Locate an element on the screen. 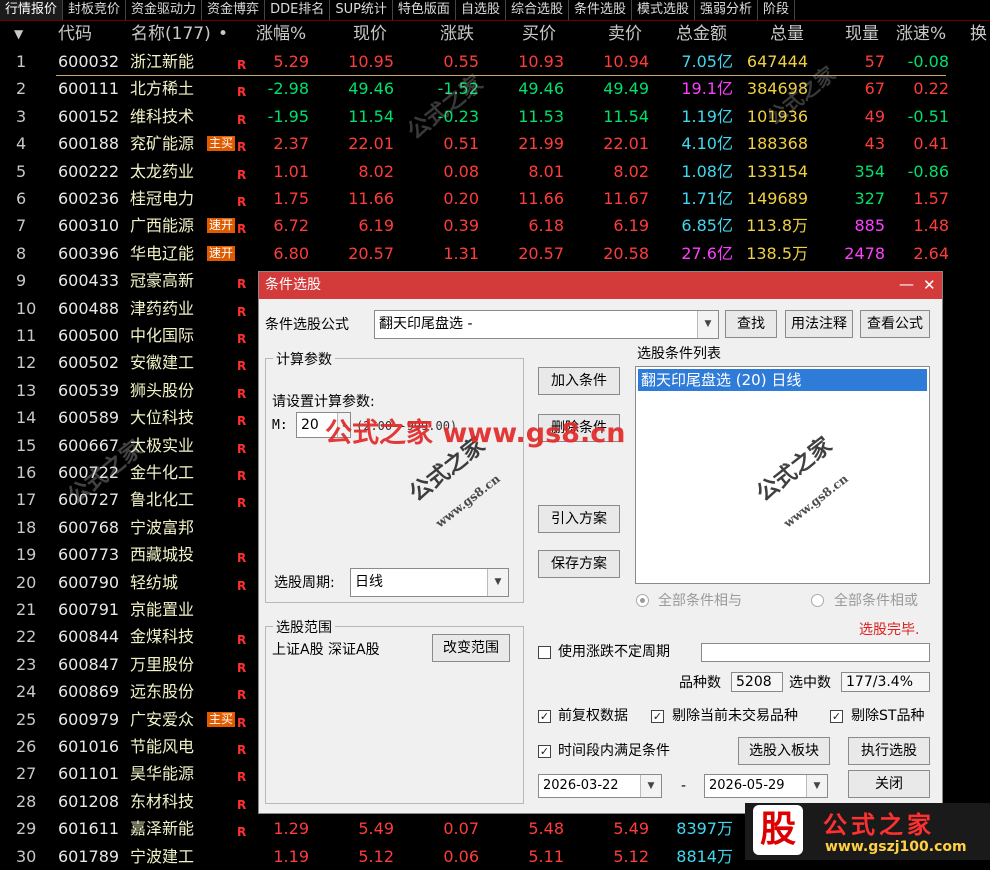 This screenshot has width=990, height=870. uncertain-period-input is located at coordinates (815, 652).